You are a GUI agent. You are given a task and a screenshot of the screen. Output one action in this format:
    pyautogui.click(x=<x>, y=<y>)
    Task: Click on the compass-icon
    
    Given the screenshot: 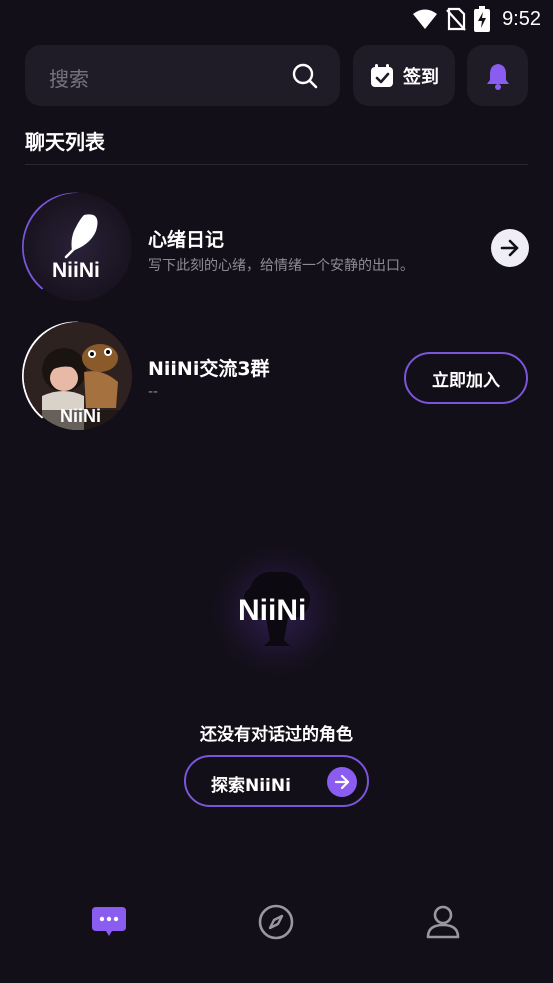 What is the action you would take?
    pyautogui.click(x=276, y=922)
    